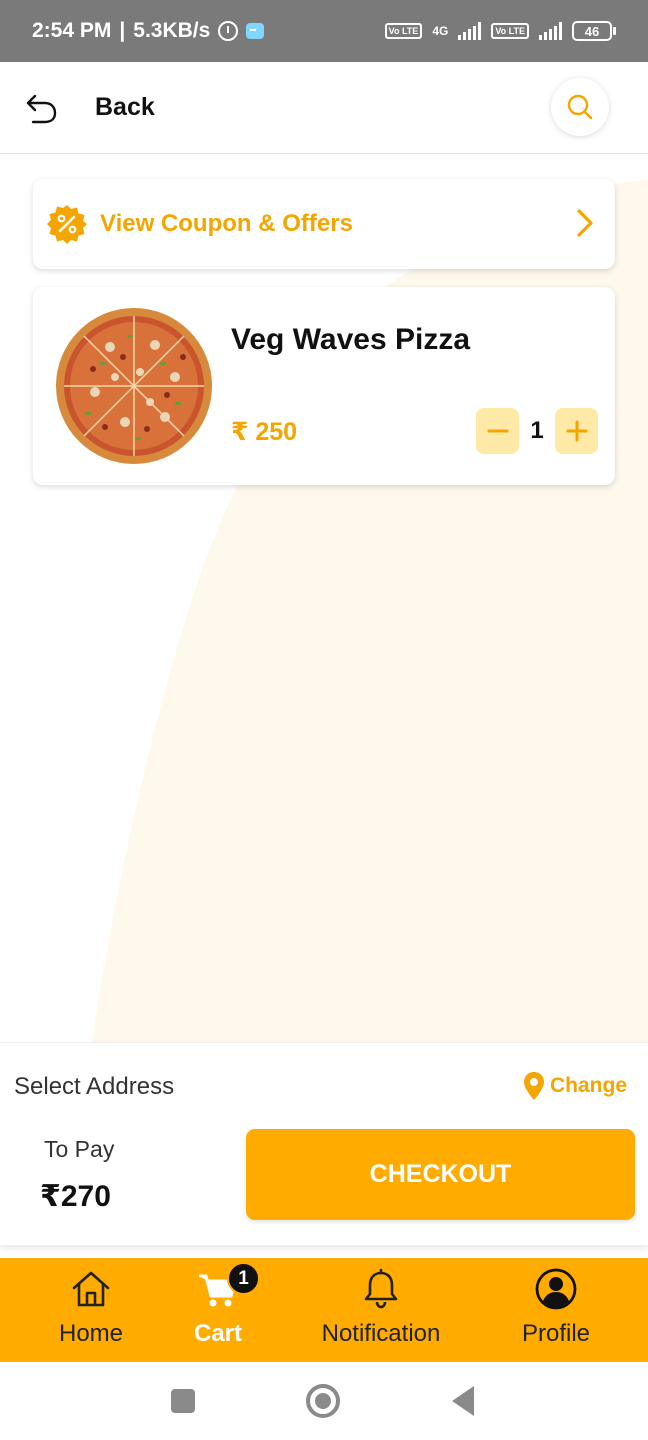 The image size is (648, 1440). I want to click on status-time: 2:54 PM, so click(72, 30).